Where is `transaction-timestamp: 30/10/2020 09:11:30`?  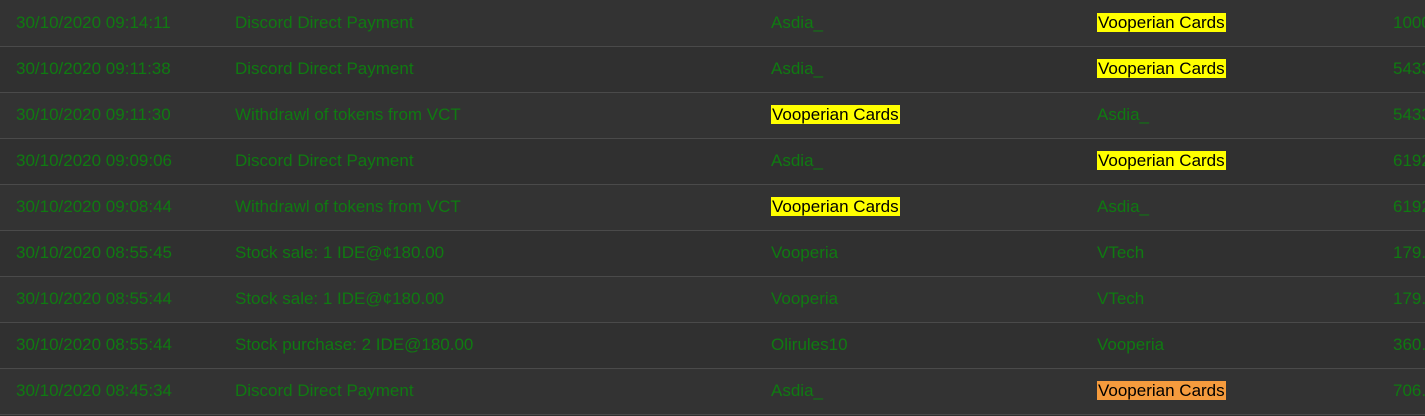 transaction-timestamp: 30/10/2020 09:11:30 is located at coordinates (93, 114).